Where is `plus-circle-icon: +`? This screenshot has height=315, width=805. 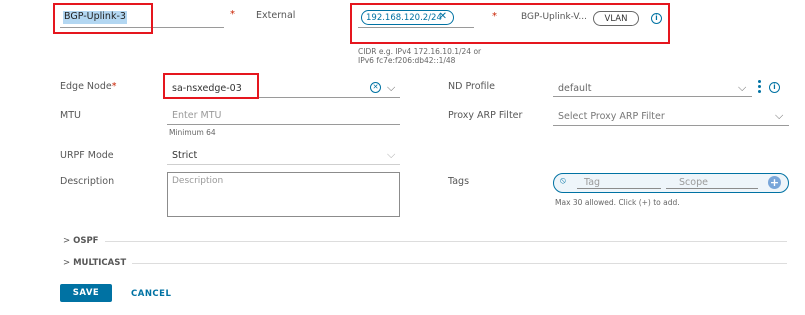 plus-circle-icon: + is located at coordinates (774, 182).